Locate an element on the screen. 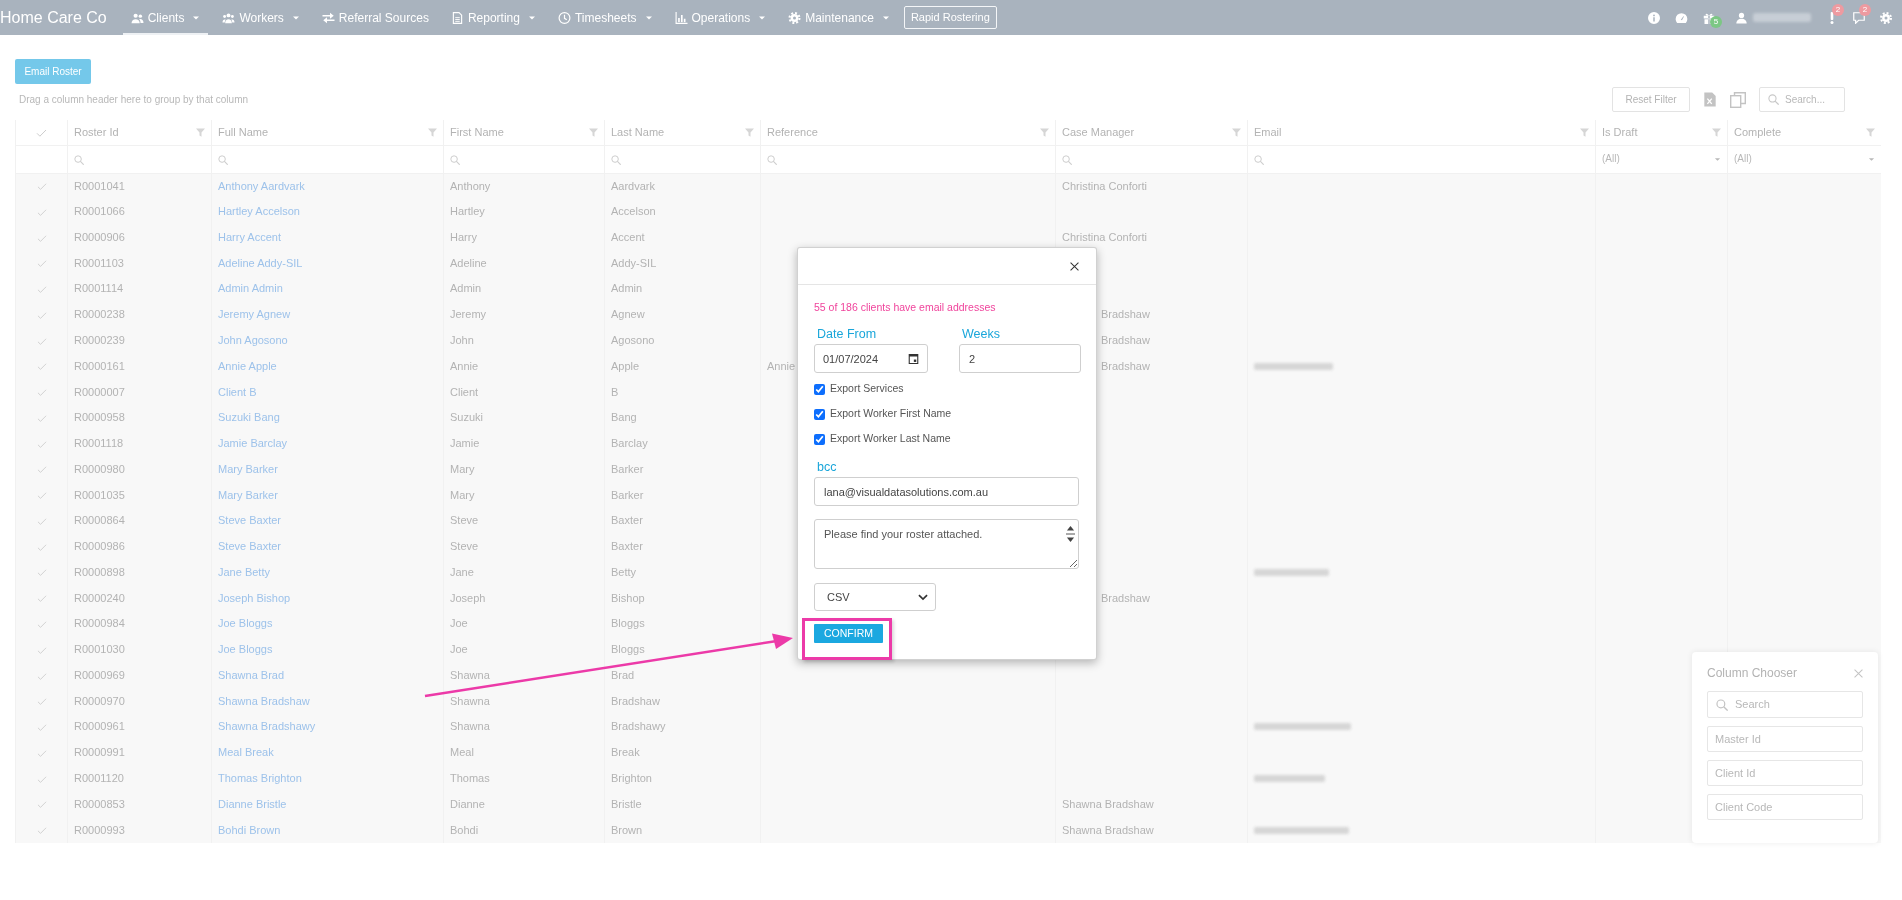 The width and height of the screenshot is (1902, 900). client-name-link: Shawna Brad is located at coordinates (251, 674).